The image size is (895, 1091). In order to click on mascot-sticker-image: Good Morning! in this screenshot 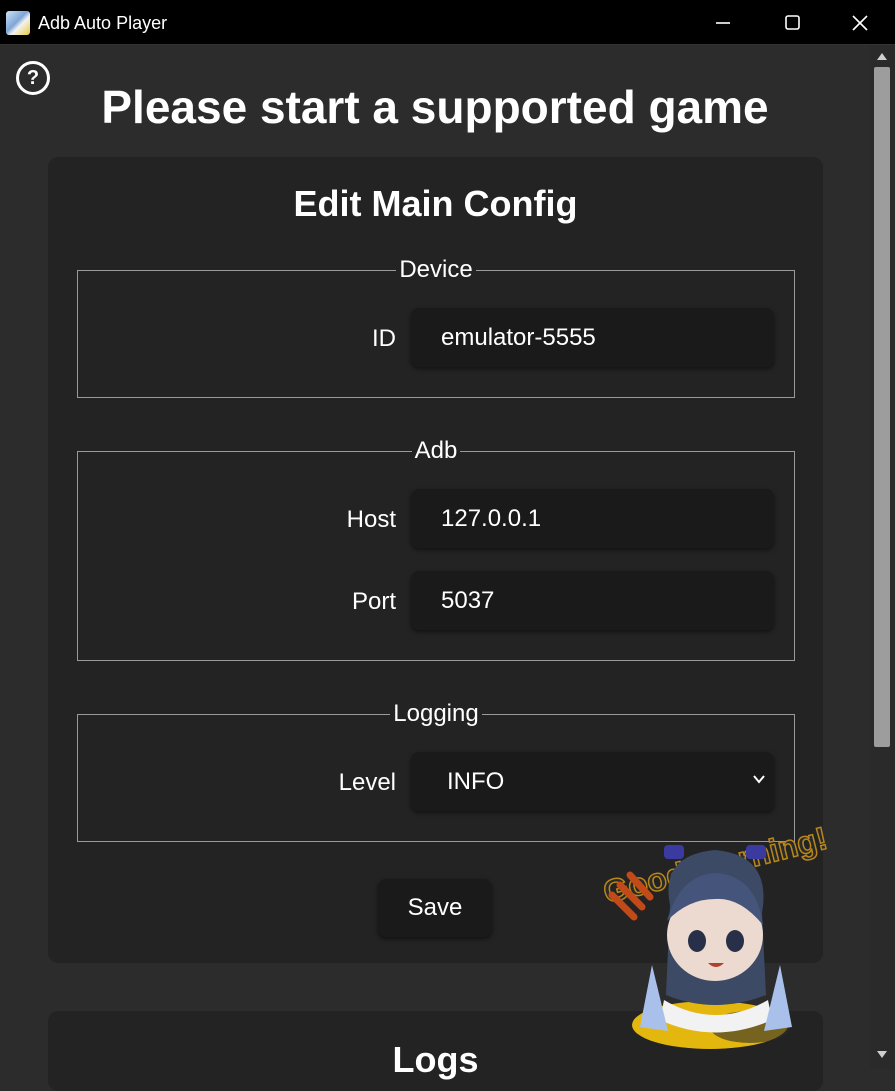, I will do `click(715, 934)`.